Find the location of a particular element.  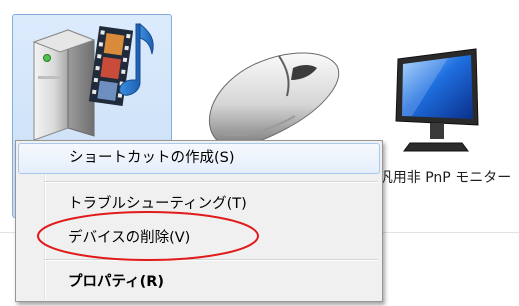

monitor-label: 汎用非 PnP モニター is located at coordinates (445, 178).